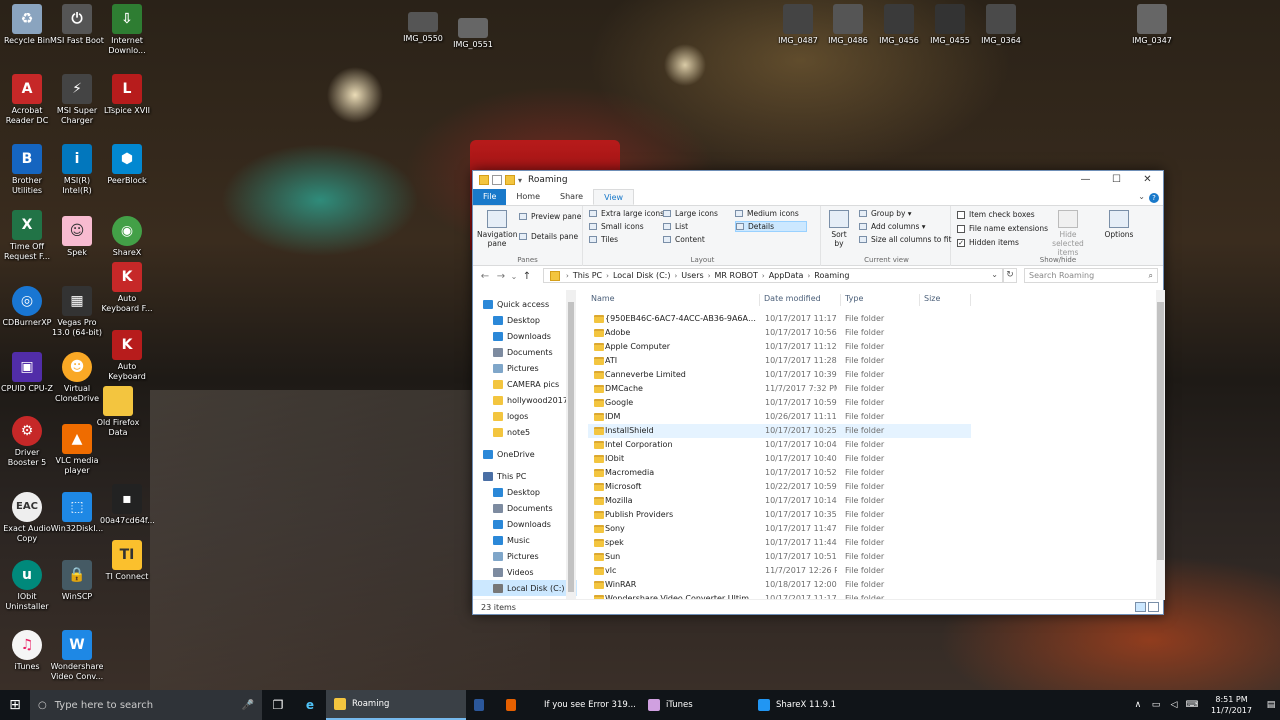 The width and height of the screenshot is (1280, 720). What do you see at coordinates (77, 581) in the screenshot?
I see `desktop-icon-winscp: 🔒 WinSCP` at bounding box center [77, 581].